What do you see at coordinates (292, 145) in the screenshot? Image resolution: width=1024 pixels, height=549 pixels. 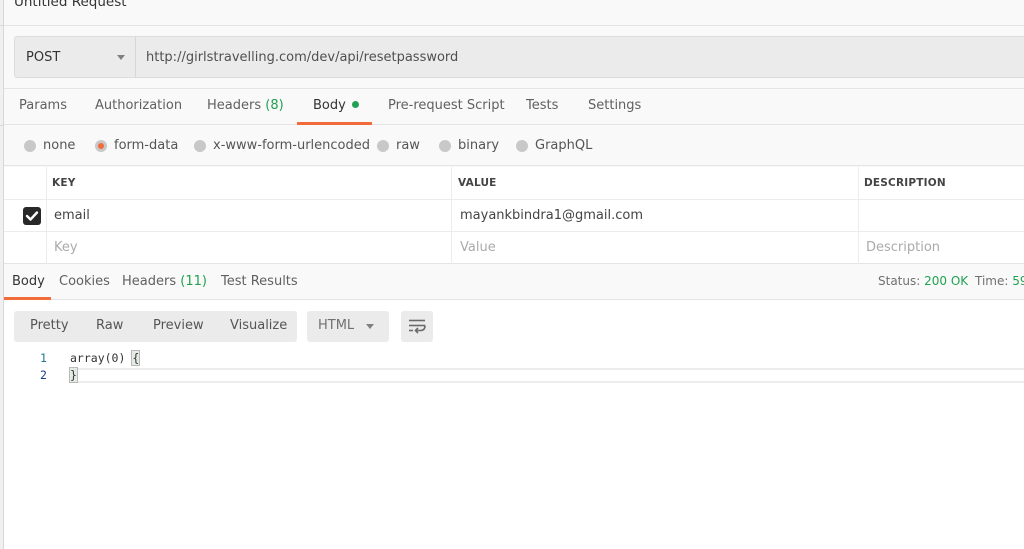 I see `radio-label: x-www-form-urlencoded` at bounding box center [292, 145].